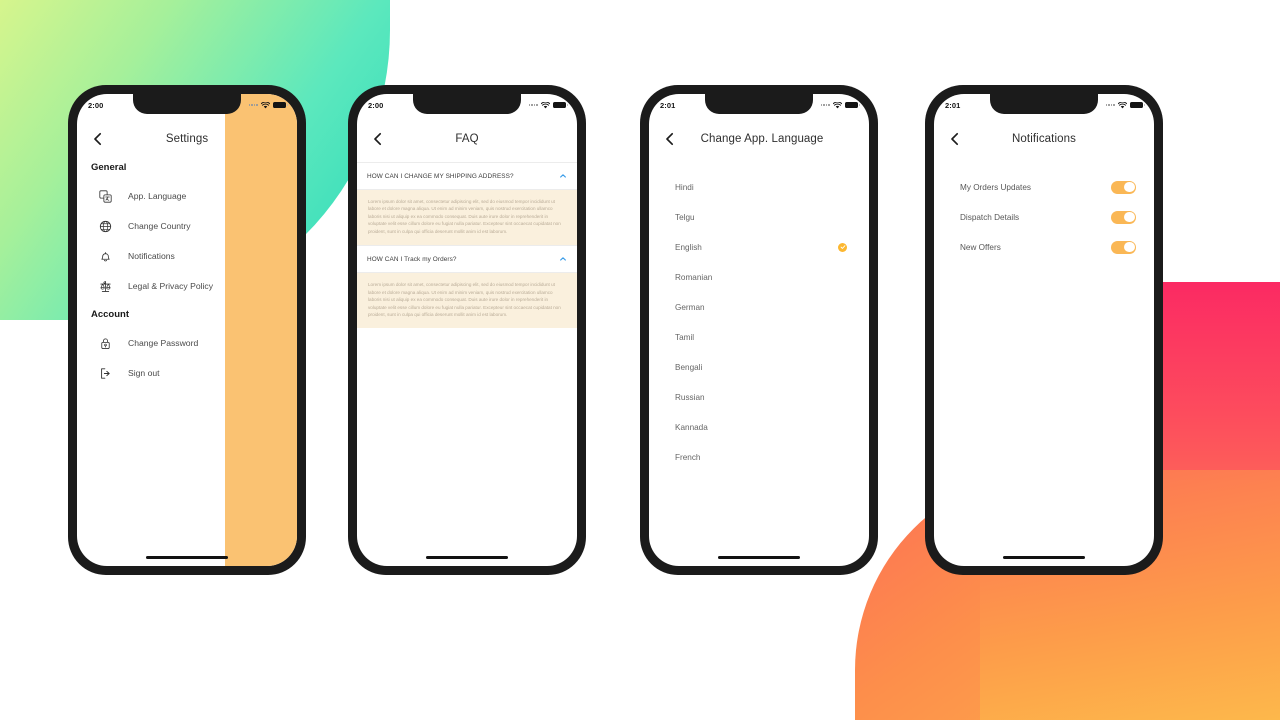  Describe the element at coordinates (105, 256) in the screenshot. I see `bell-icon` at that location.